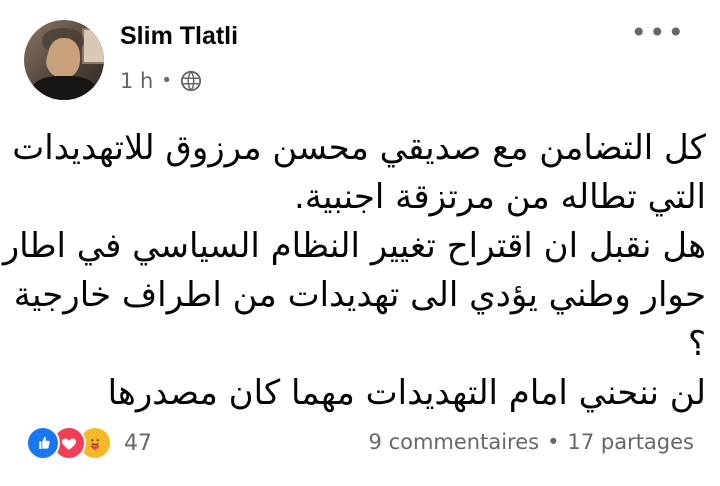 Image resolution: width=720 pixels, height=486 pixels. I want to click on avatar-shirt, so click(64, 88).